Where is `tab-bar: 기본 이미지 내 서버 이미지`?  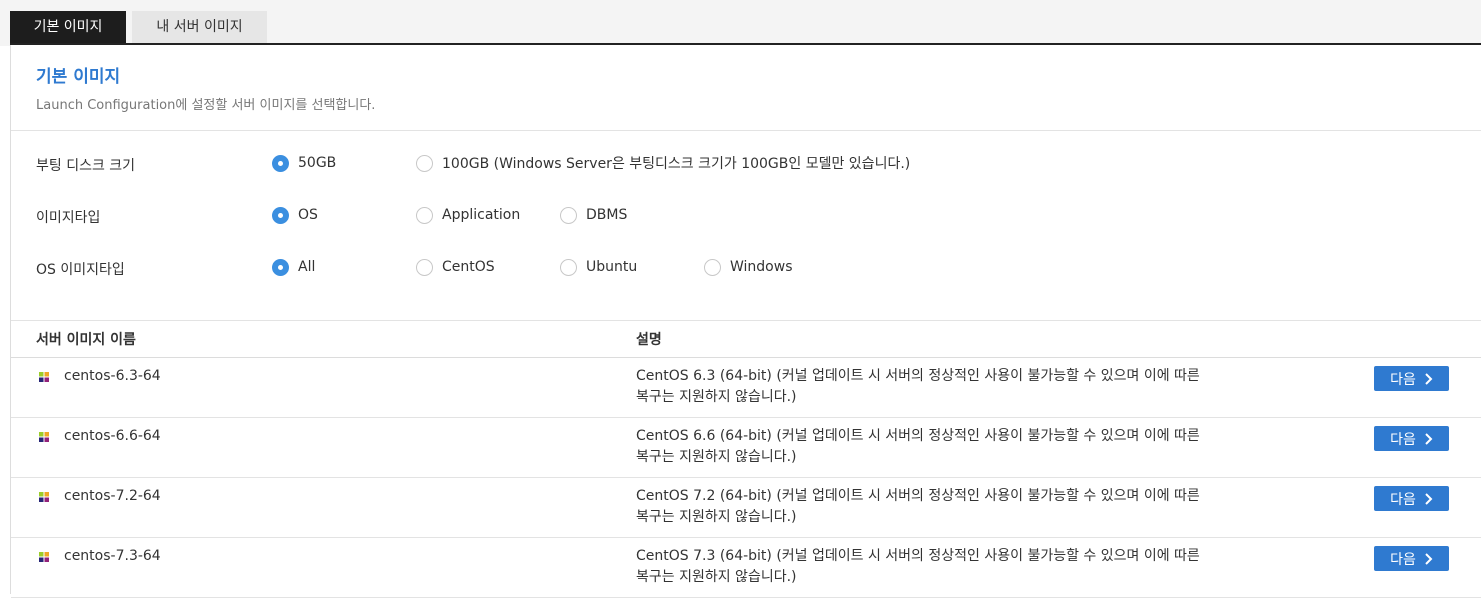
tab-bar: 기본 이미지 내 서버 이미지 is located at coordinates (740, 23).